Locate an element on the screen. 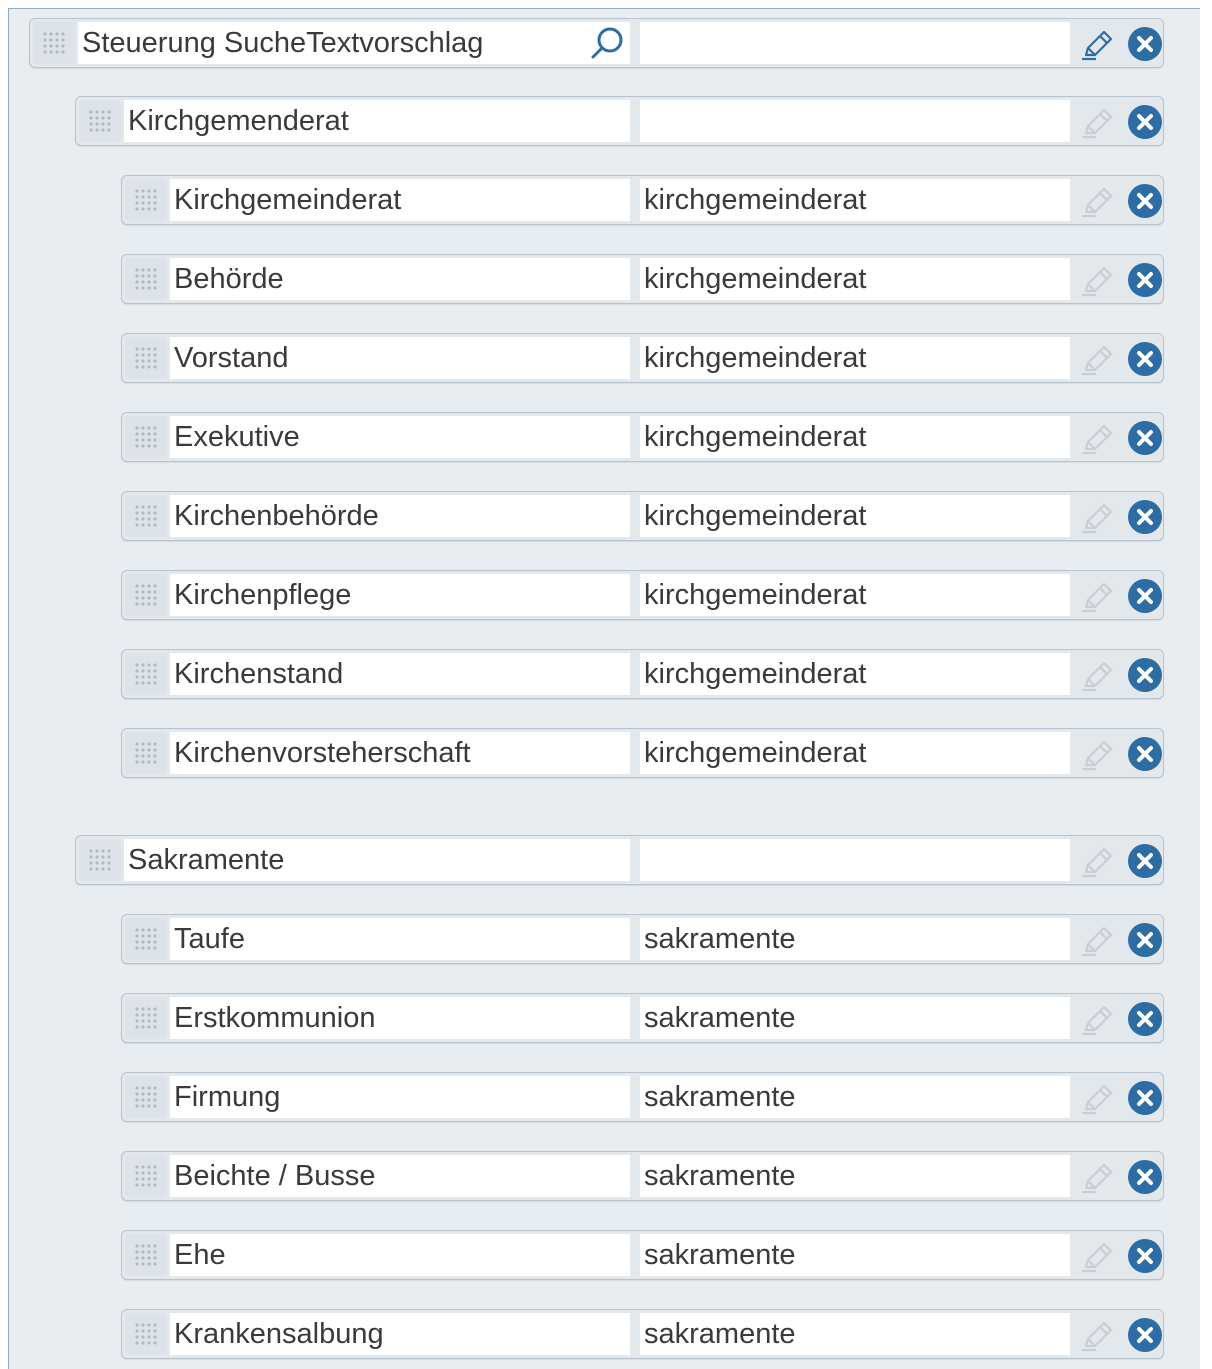 The height and width of the screenshot is (1369, 1212). label-input: Firmung is located at coordinates (400, 1097).